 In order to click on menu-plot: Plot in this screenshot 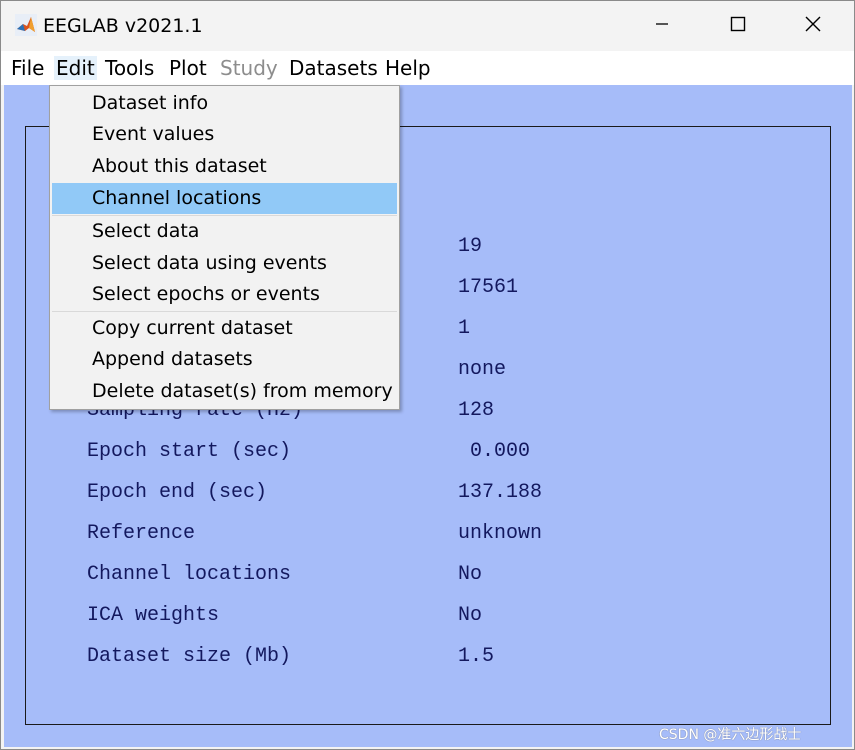, I will do `click(188, 68)`.